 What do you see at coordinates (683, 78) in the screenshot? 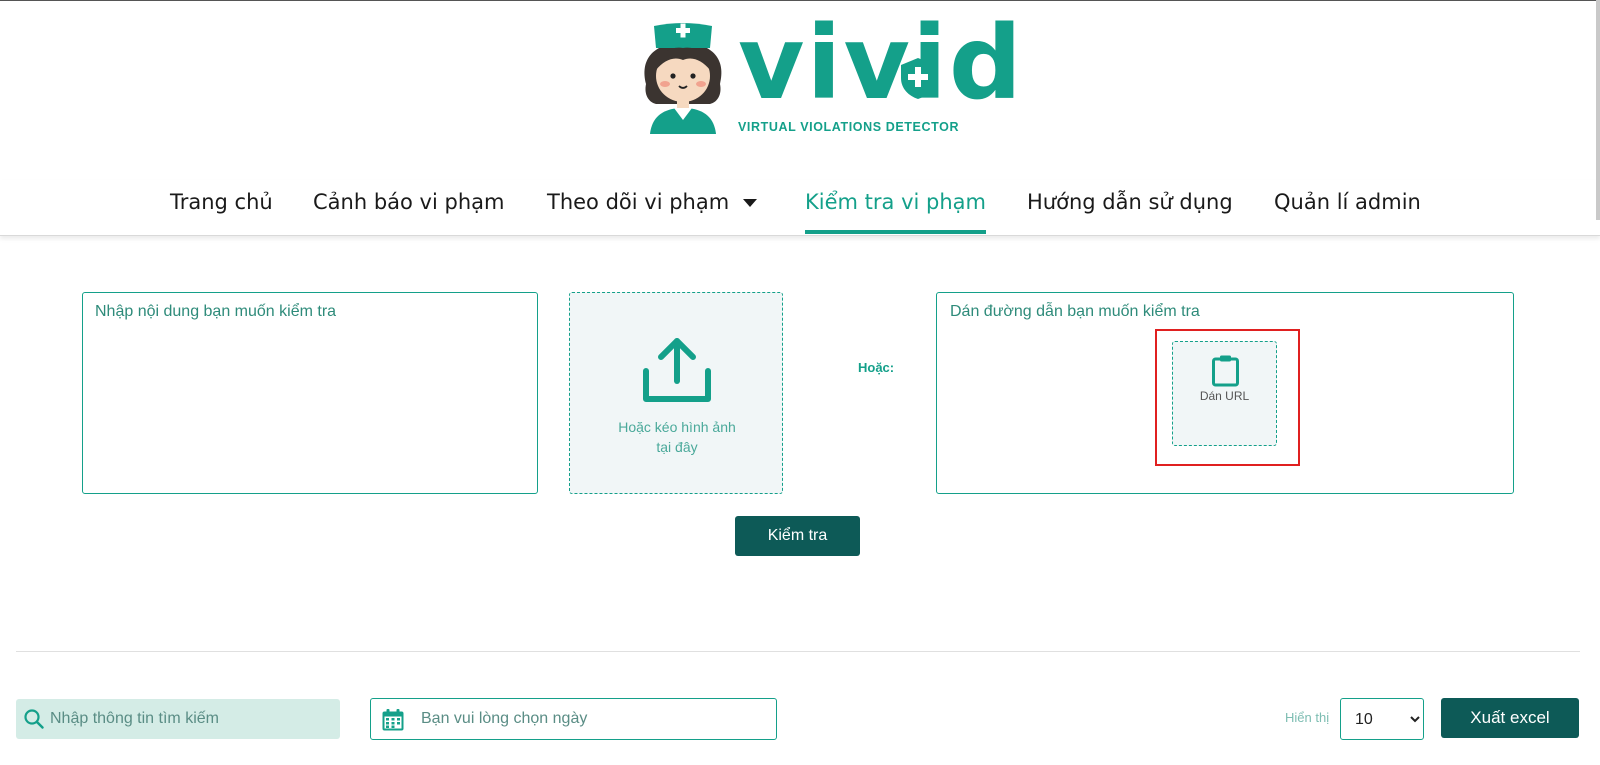
I see `nurse-mascot-icon` at bounding box center [683, 78].